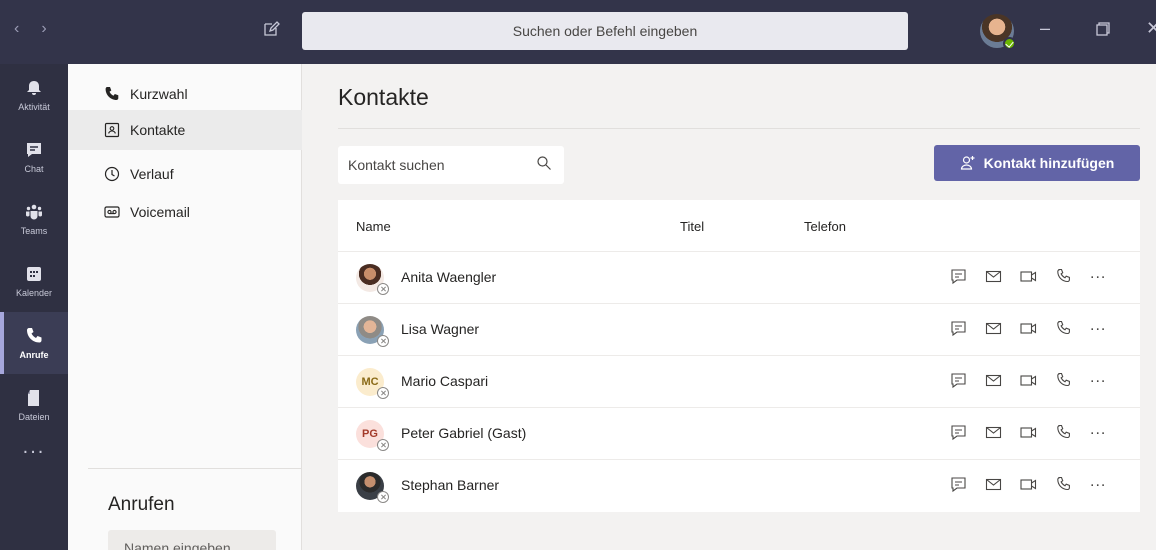  What do you see at coordinates (34, 106) in the screenshot?
I see `rail-label: Aktivität` at bounding box center [34, 106].